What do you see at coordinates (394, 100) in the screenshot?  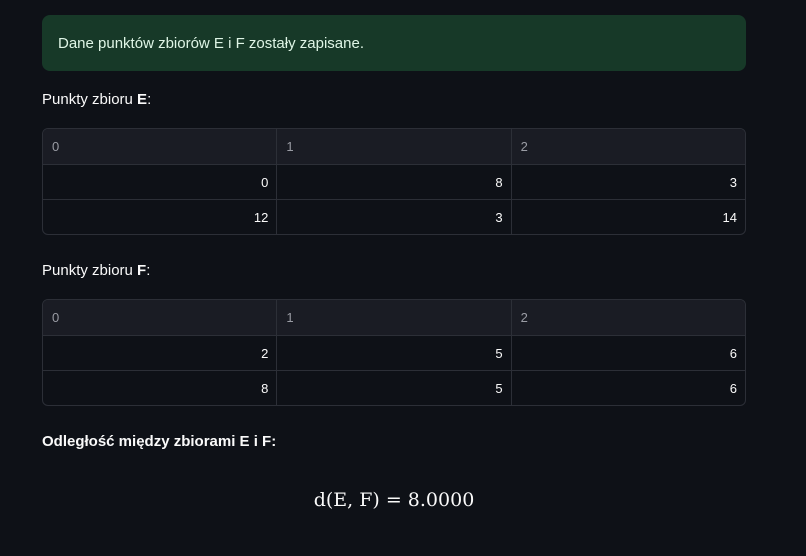 I see `set-e-heading: Punkty zbioru E:` at bounding box center [394, 100].